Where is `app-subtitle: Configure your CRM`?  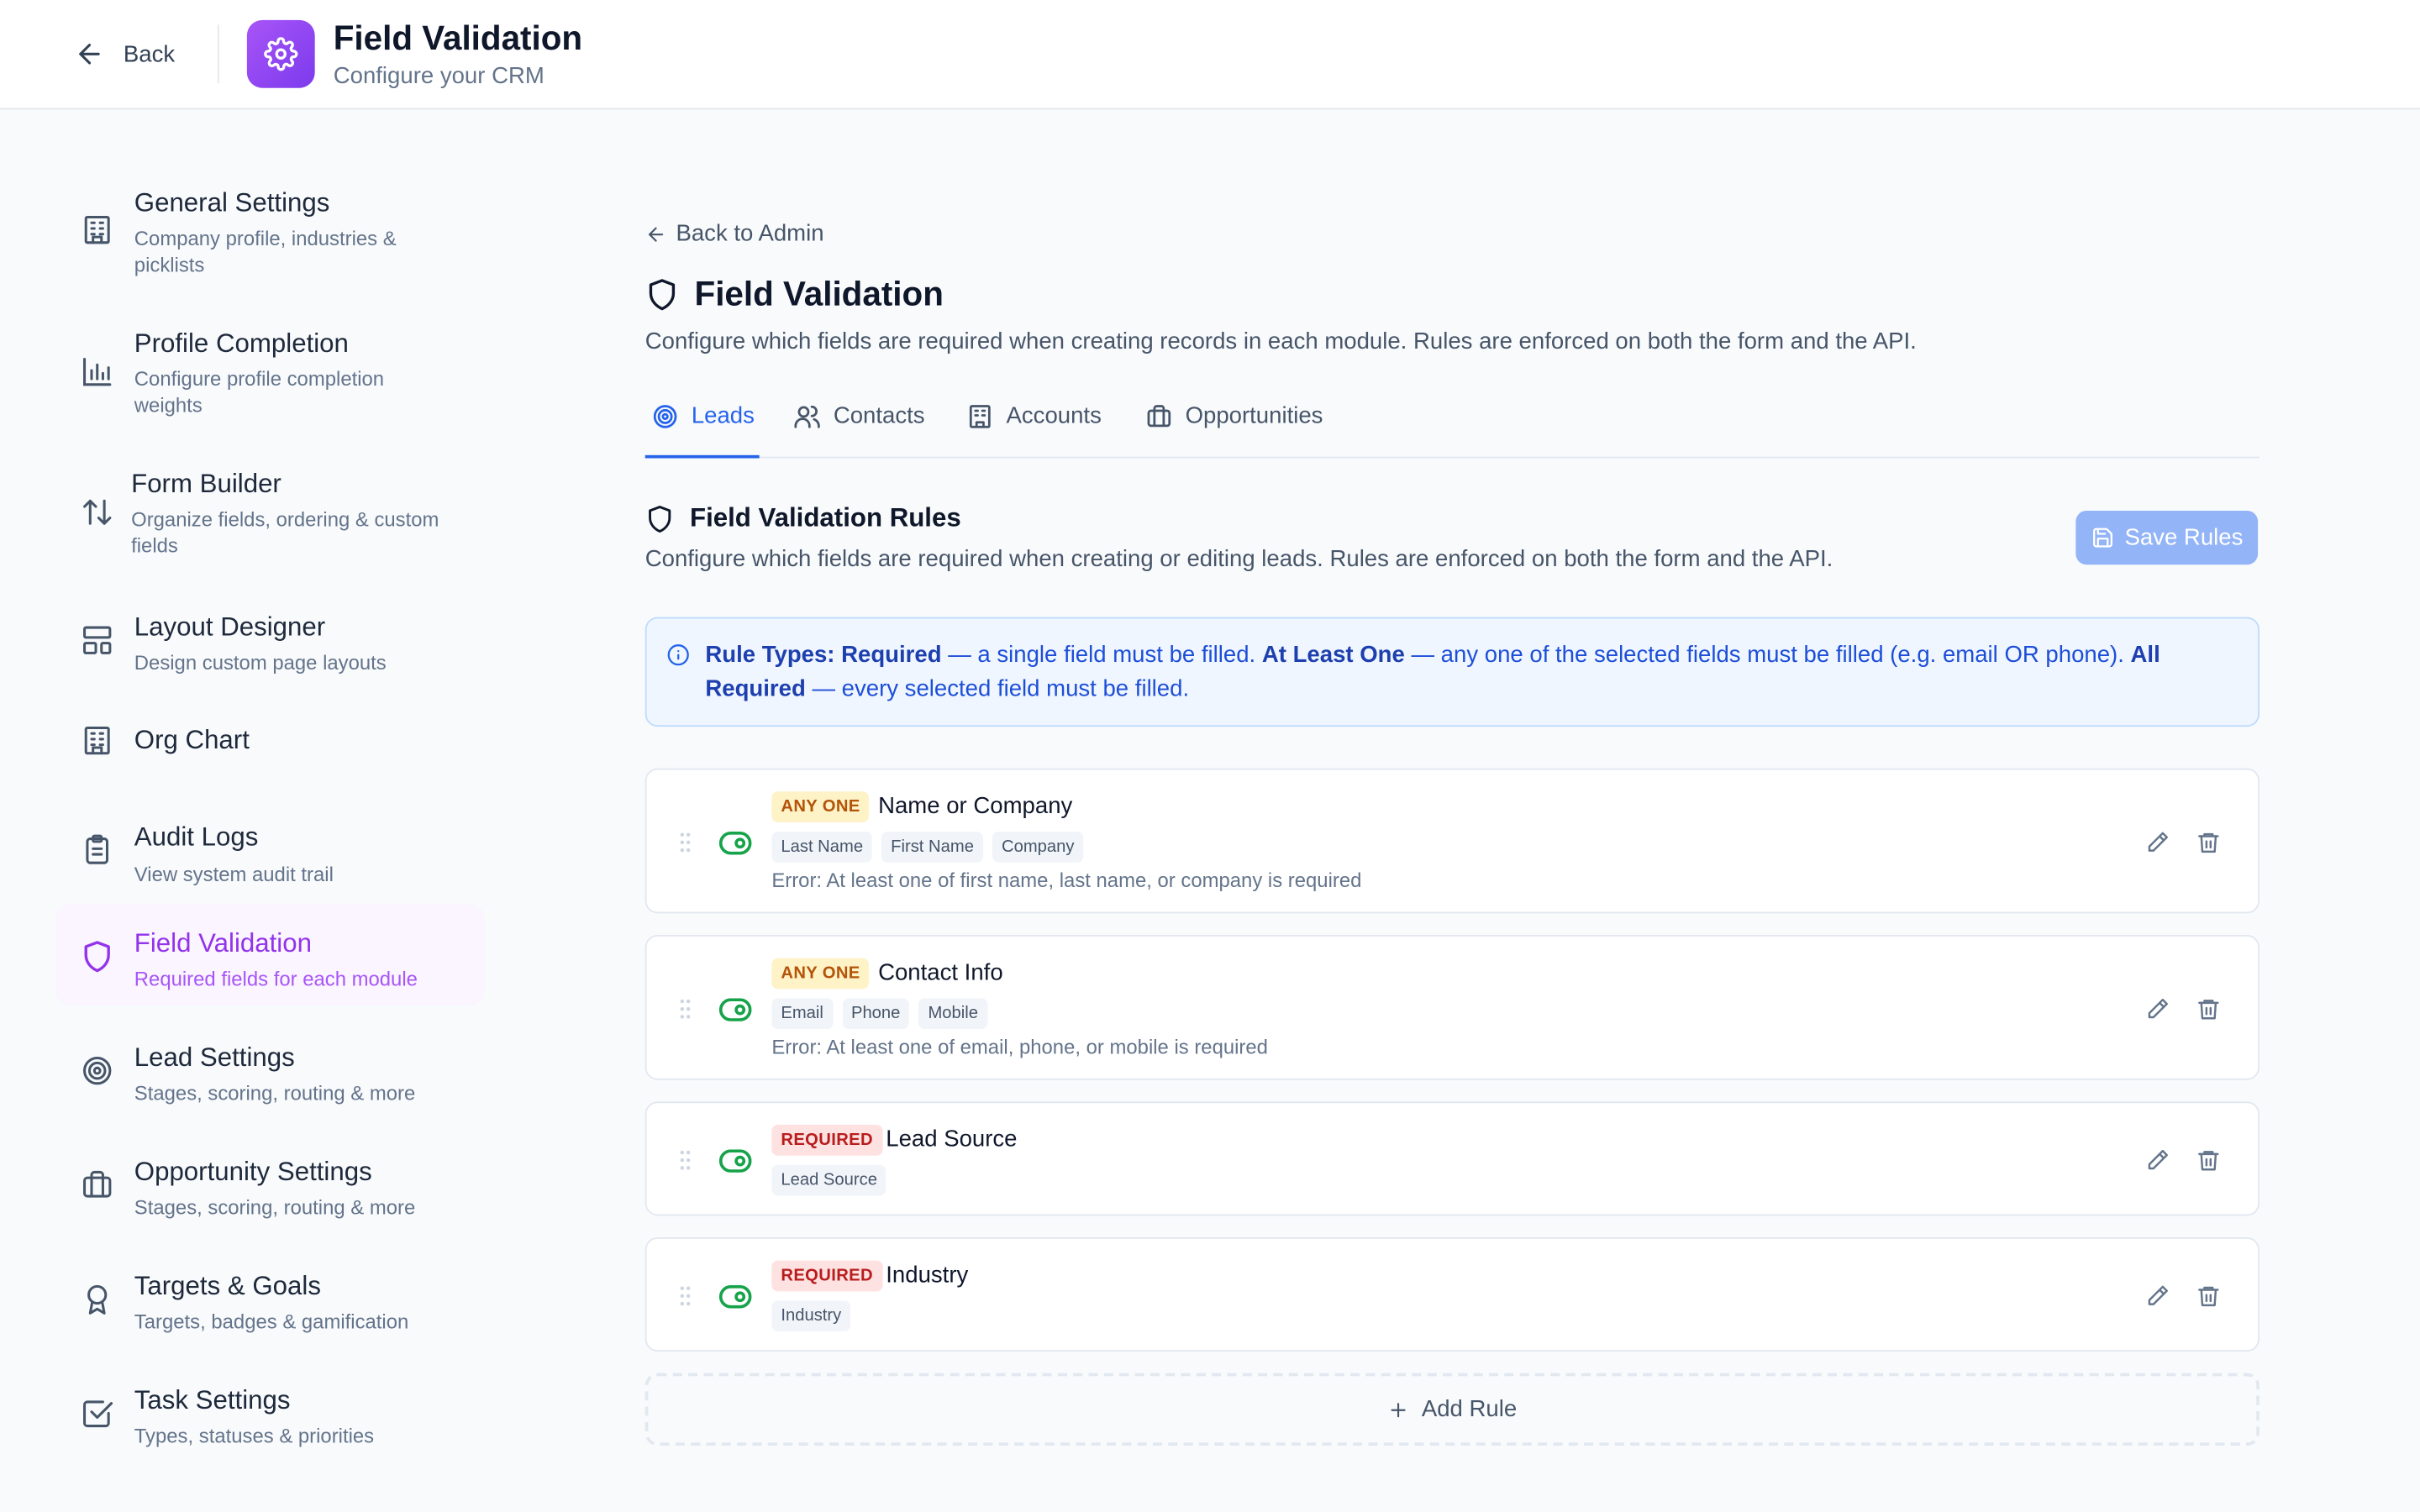
app-subtitle: Configure your CRM is located at coordinates (438, 76).